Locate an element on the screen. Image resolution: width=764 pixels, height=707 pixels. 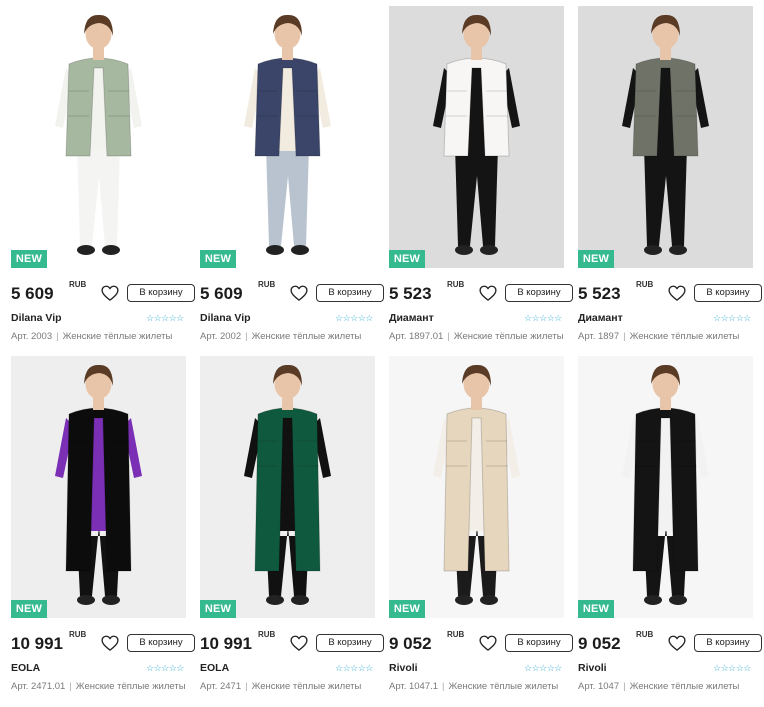
article-number: Арт. 1897.01 is located at coordinates (416, 336).